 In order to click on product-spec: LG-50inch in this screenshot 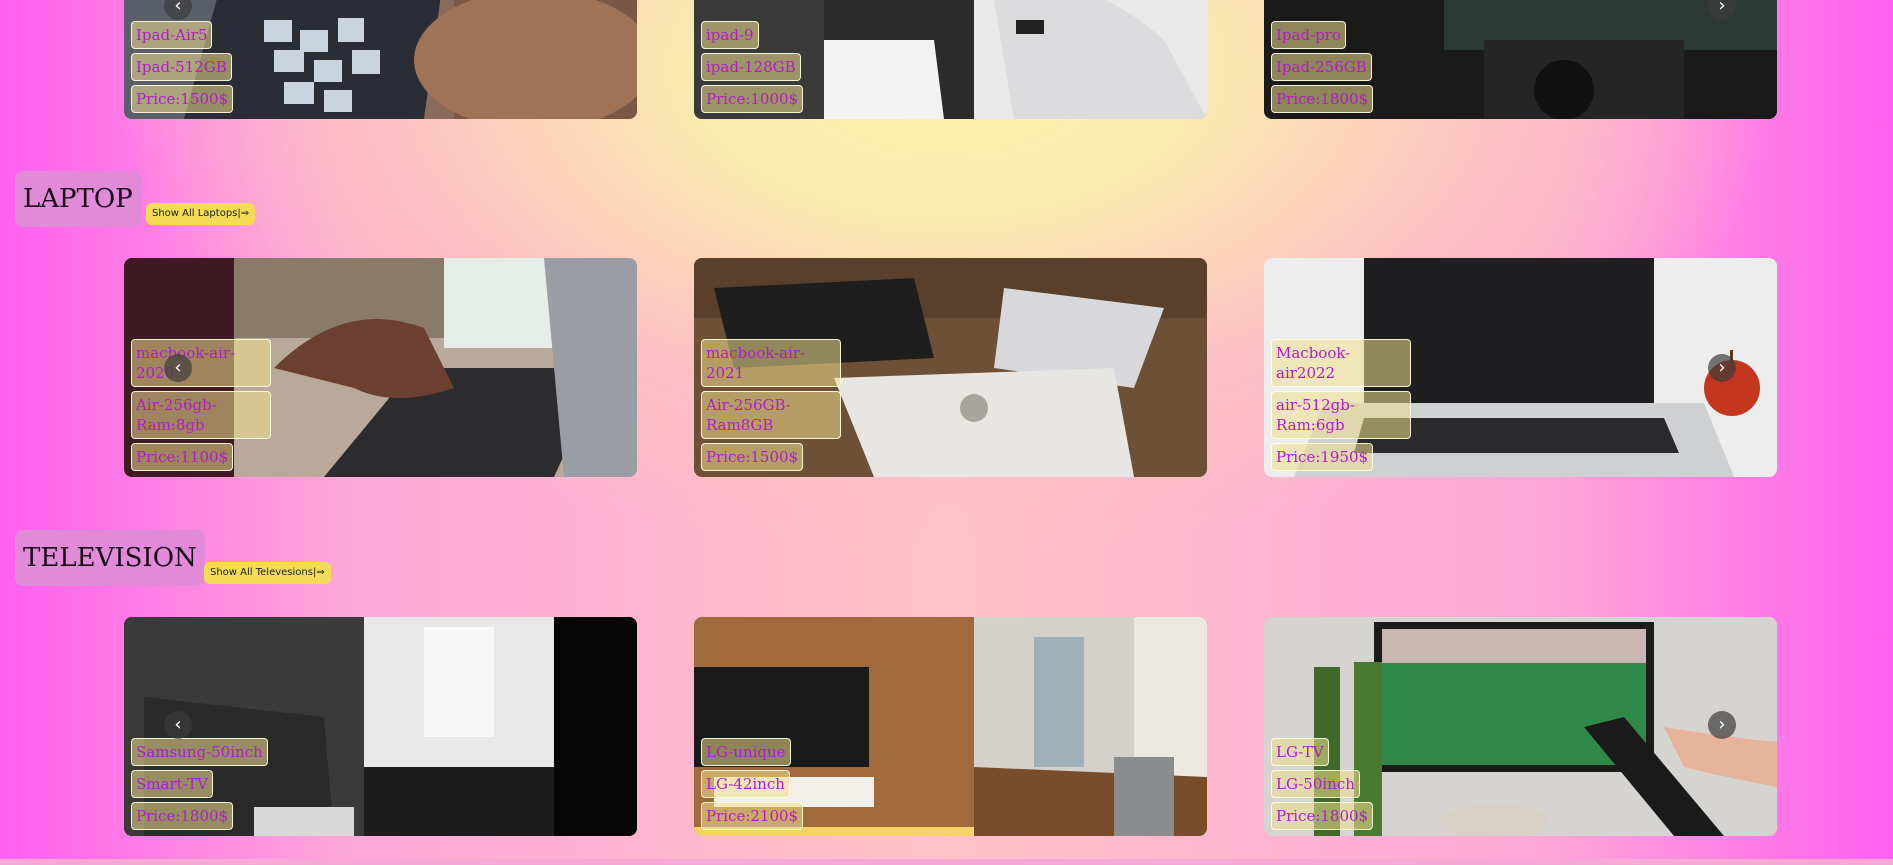, I will do `click(1315, 784)`.